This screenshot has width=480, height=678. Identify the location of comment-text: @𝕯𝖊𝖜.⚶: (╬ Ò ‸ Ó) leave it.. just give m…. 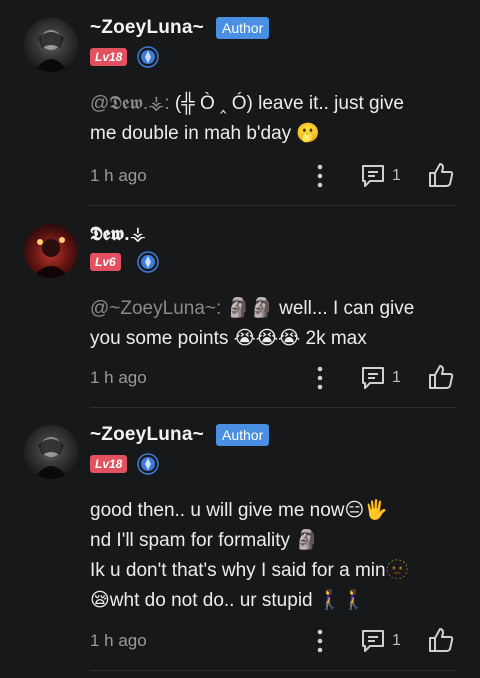
(247, 118).